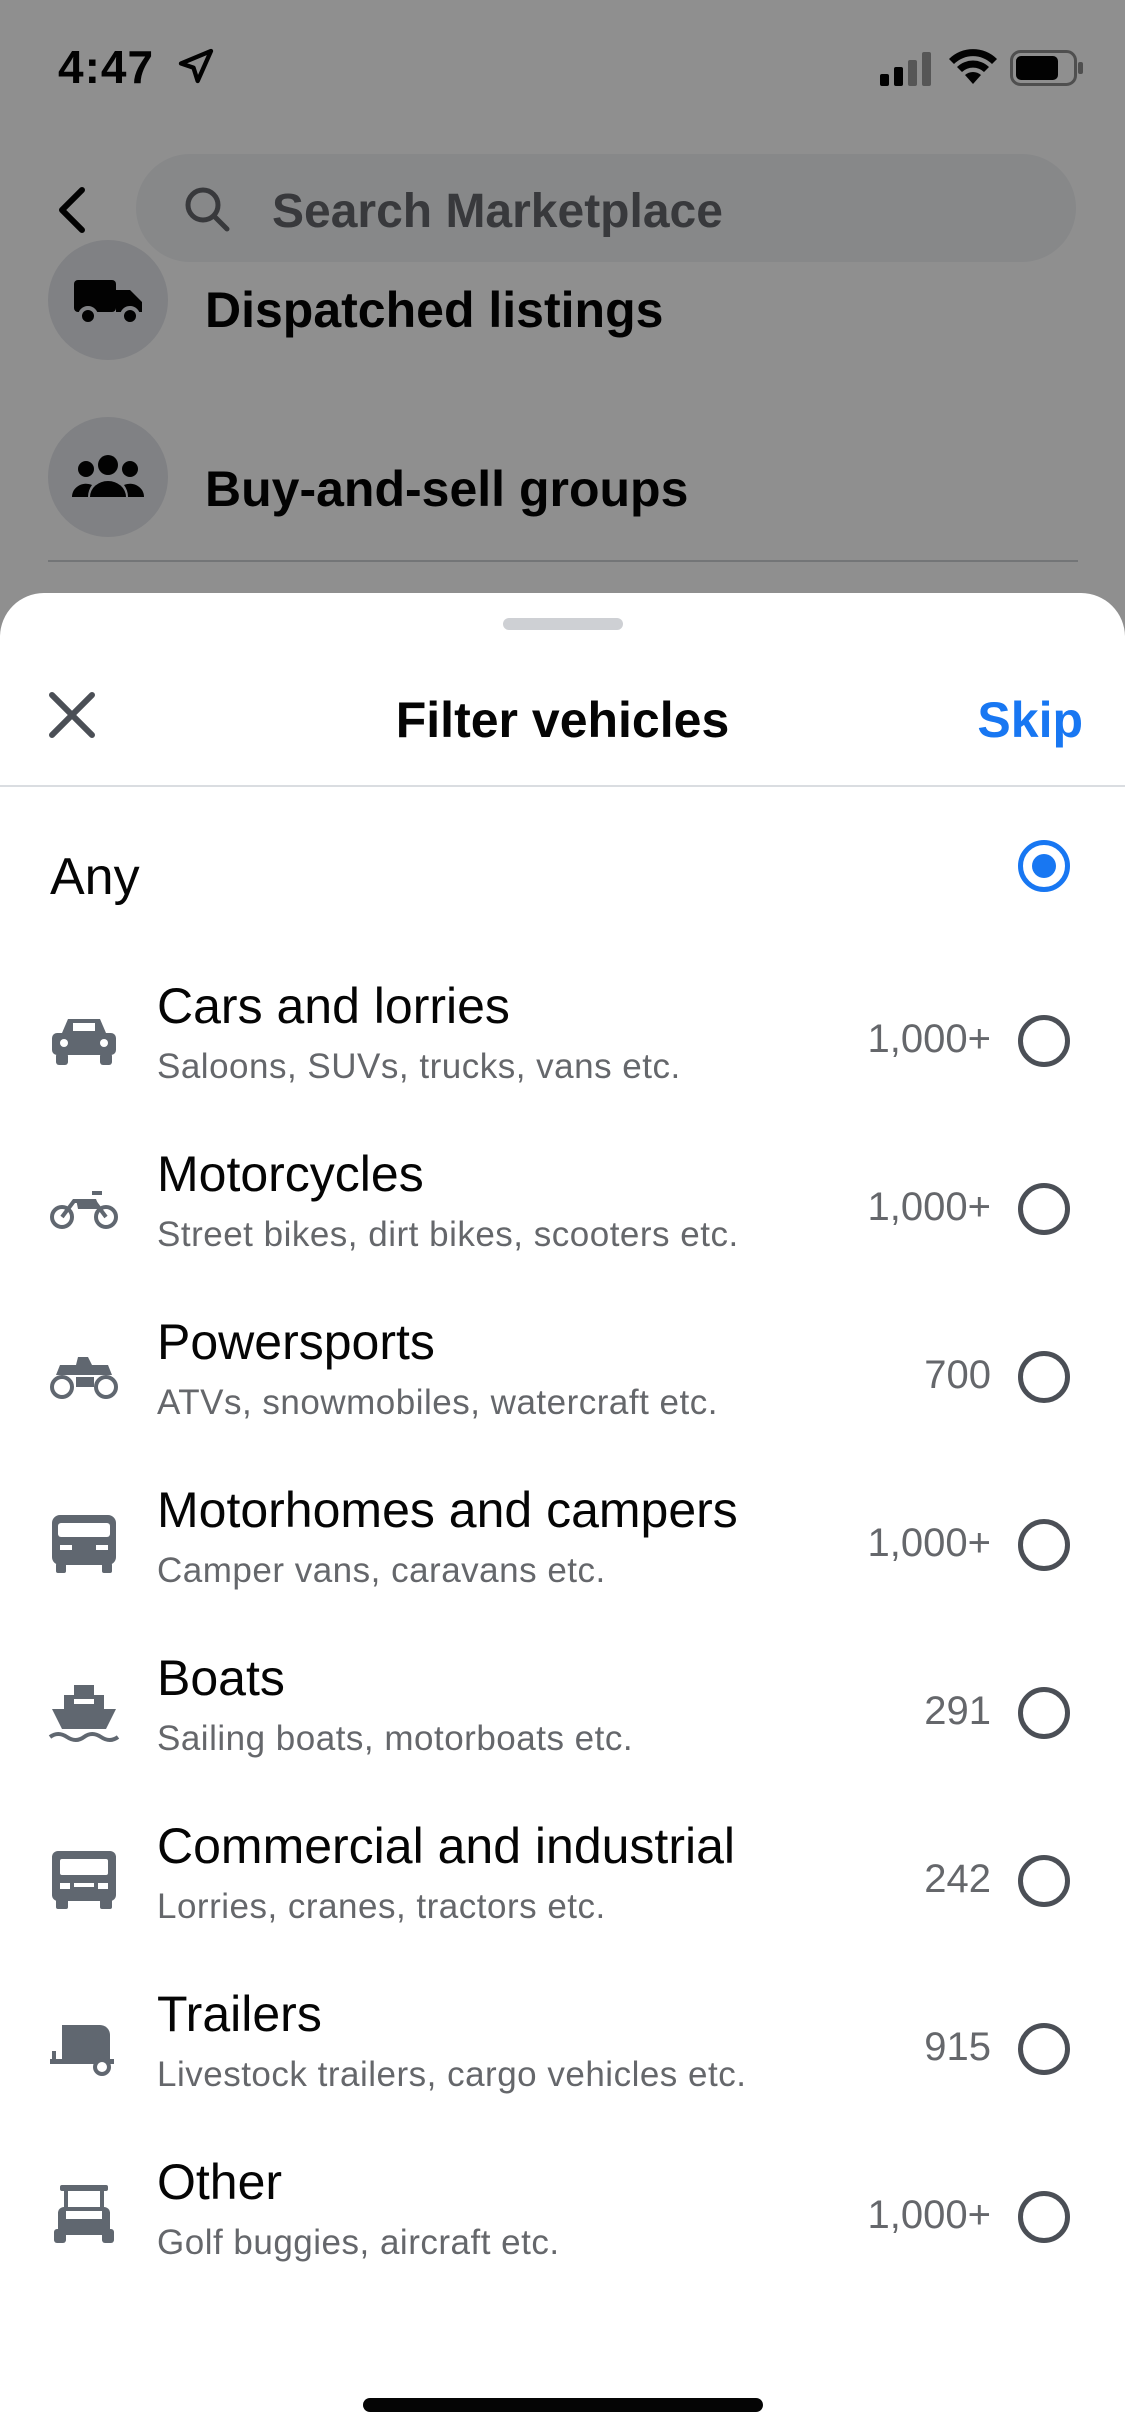 Image resolution: width=1125 pixels, height=2436 pixels. Describe the element at coordinates (562, 1715) in the screenshot. I see `option-boats: Boats Sailing boats, motorboats etc. 291` at that location.